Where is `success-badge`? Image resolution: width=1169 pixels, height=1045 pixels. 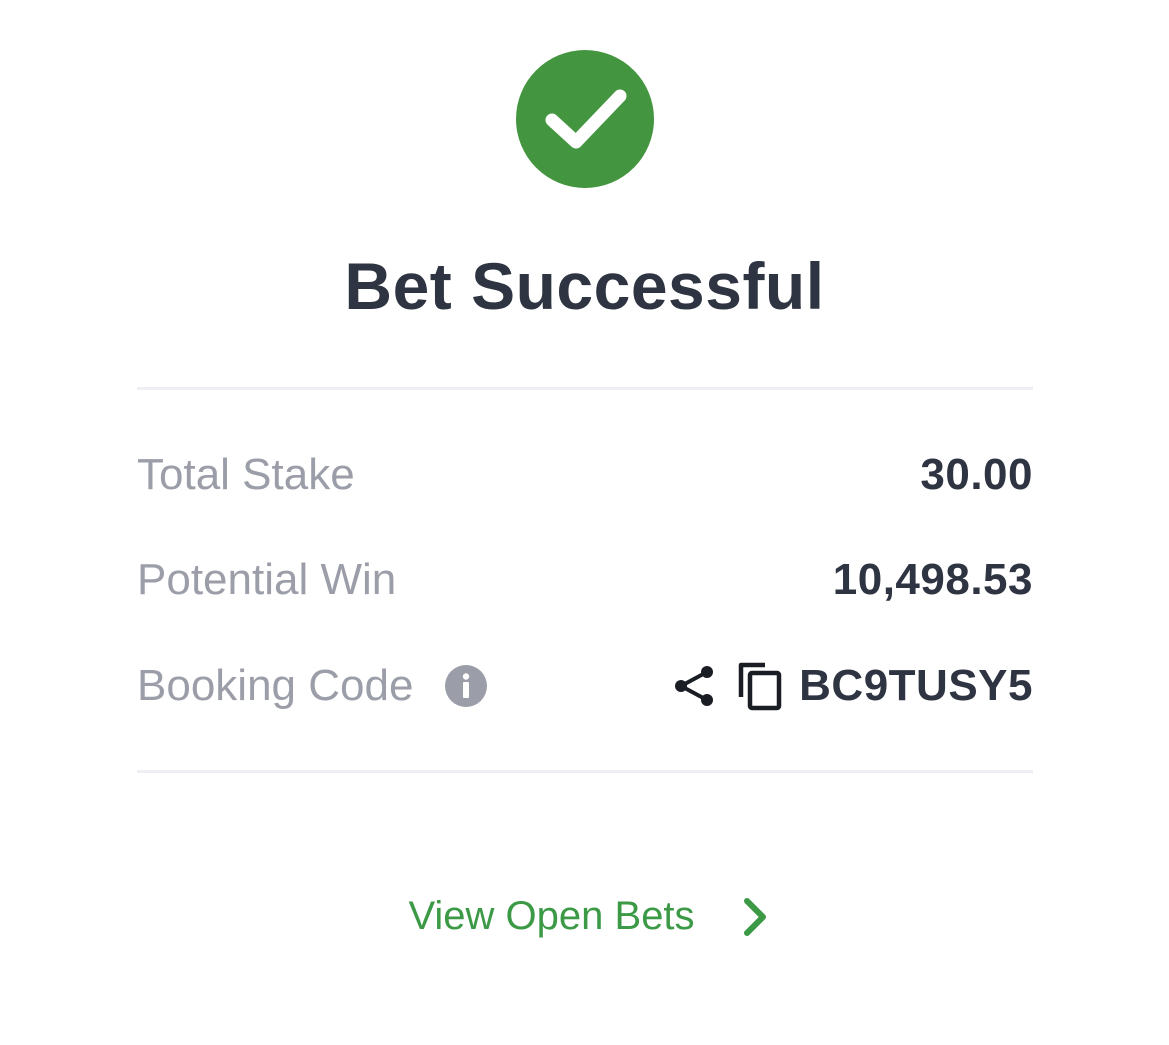
success-badge is located at coordinates (585, 119).